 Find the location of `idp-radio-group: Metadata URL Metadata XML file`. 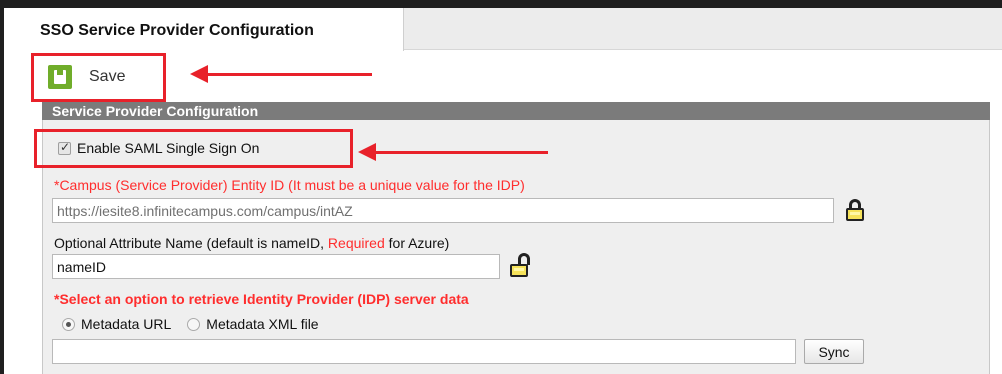

idp-radio-group: Metadata URL Metadata XML file is located at coordinates (198, 324).